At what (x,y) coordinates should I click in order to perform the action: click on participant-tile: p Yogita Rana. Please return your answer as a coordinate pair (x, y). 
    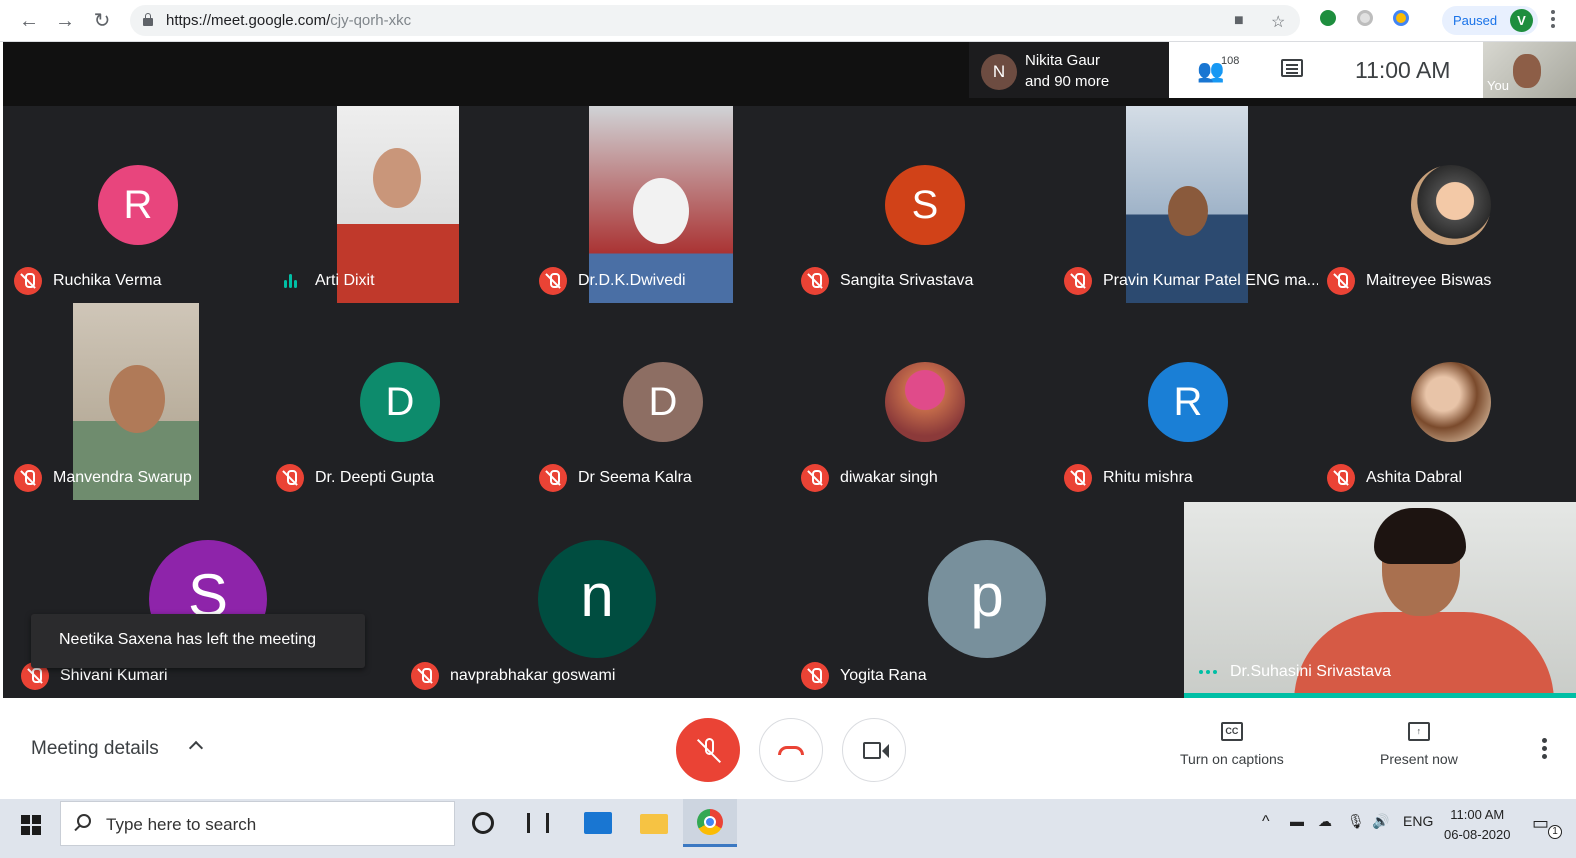
    Looking at the image, I should click on (983, 600).